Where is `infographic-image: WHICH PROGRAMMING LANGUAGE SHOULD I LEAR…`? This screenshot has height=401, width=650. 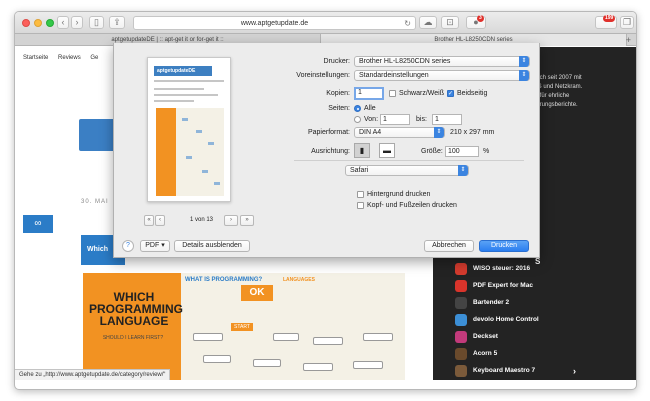
infographic-image: WHICH PROGRAMMING LANGUAGE SHOULD I LEAR… is located at coordinates (244, 326).